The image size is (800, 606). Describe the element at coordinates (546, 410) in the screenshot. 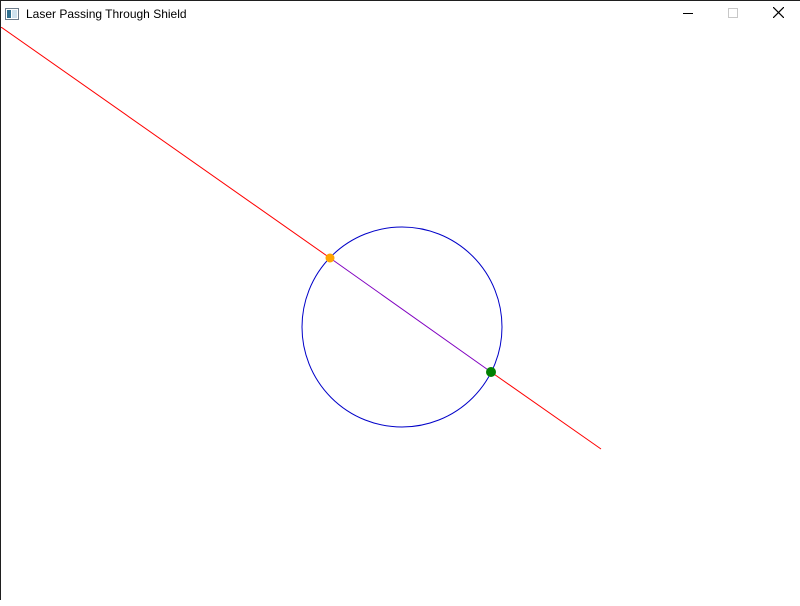

I see `laser-beam-outgoing` at that location.